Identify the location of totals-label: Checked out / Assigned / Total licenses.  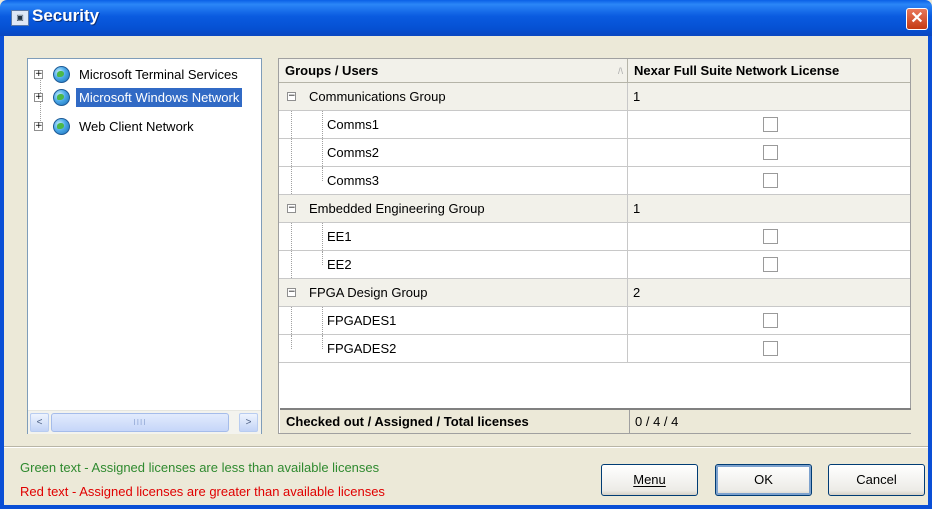
(407, 421).